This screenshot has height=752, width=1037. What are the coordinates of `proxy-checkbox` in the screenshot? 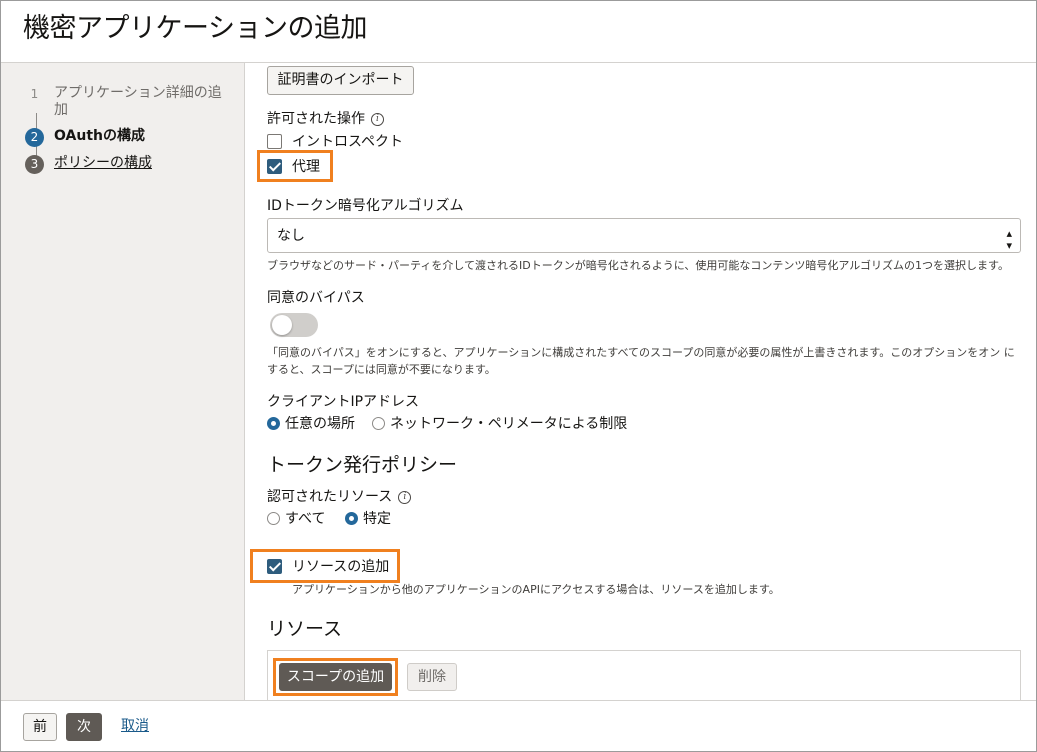 It's located at (274, 166).